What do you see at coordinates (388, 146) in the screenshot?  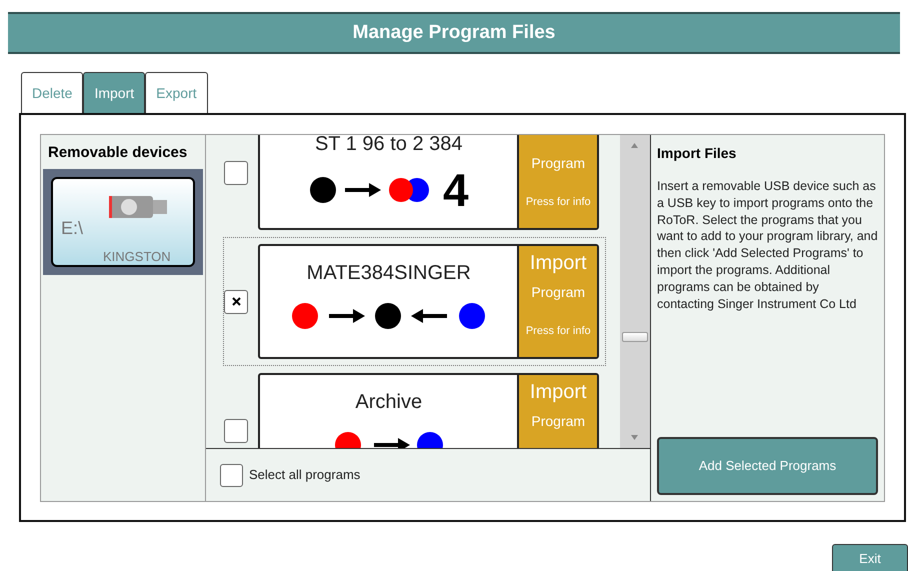 I see `program-title: ST 1 96 to 2 384` at bounding box center [388, 146].